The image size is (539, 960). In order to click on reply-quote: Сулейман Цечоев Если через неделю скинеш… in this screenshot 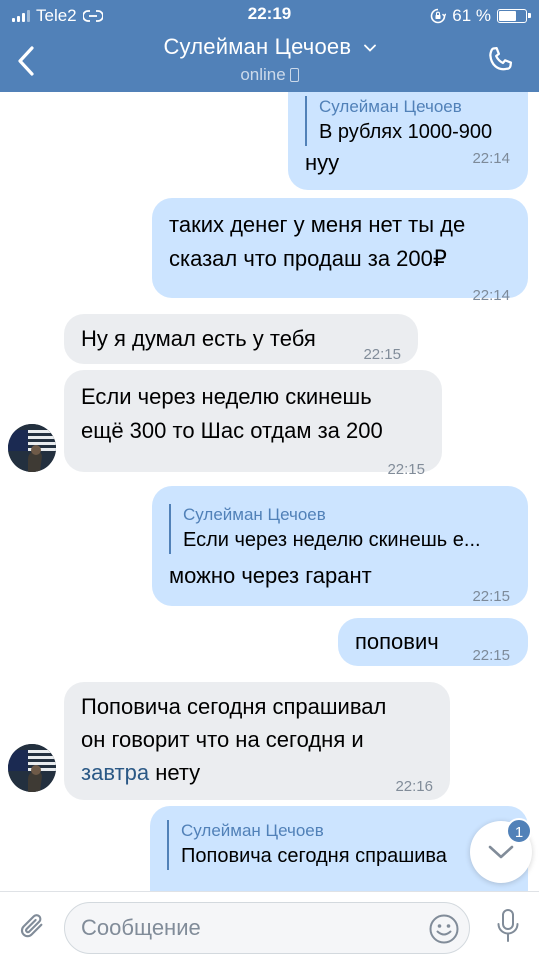, I will do `click(341, 529)`.